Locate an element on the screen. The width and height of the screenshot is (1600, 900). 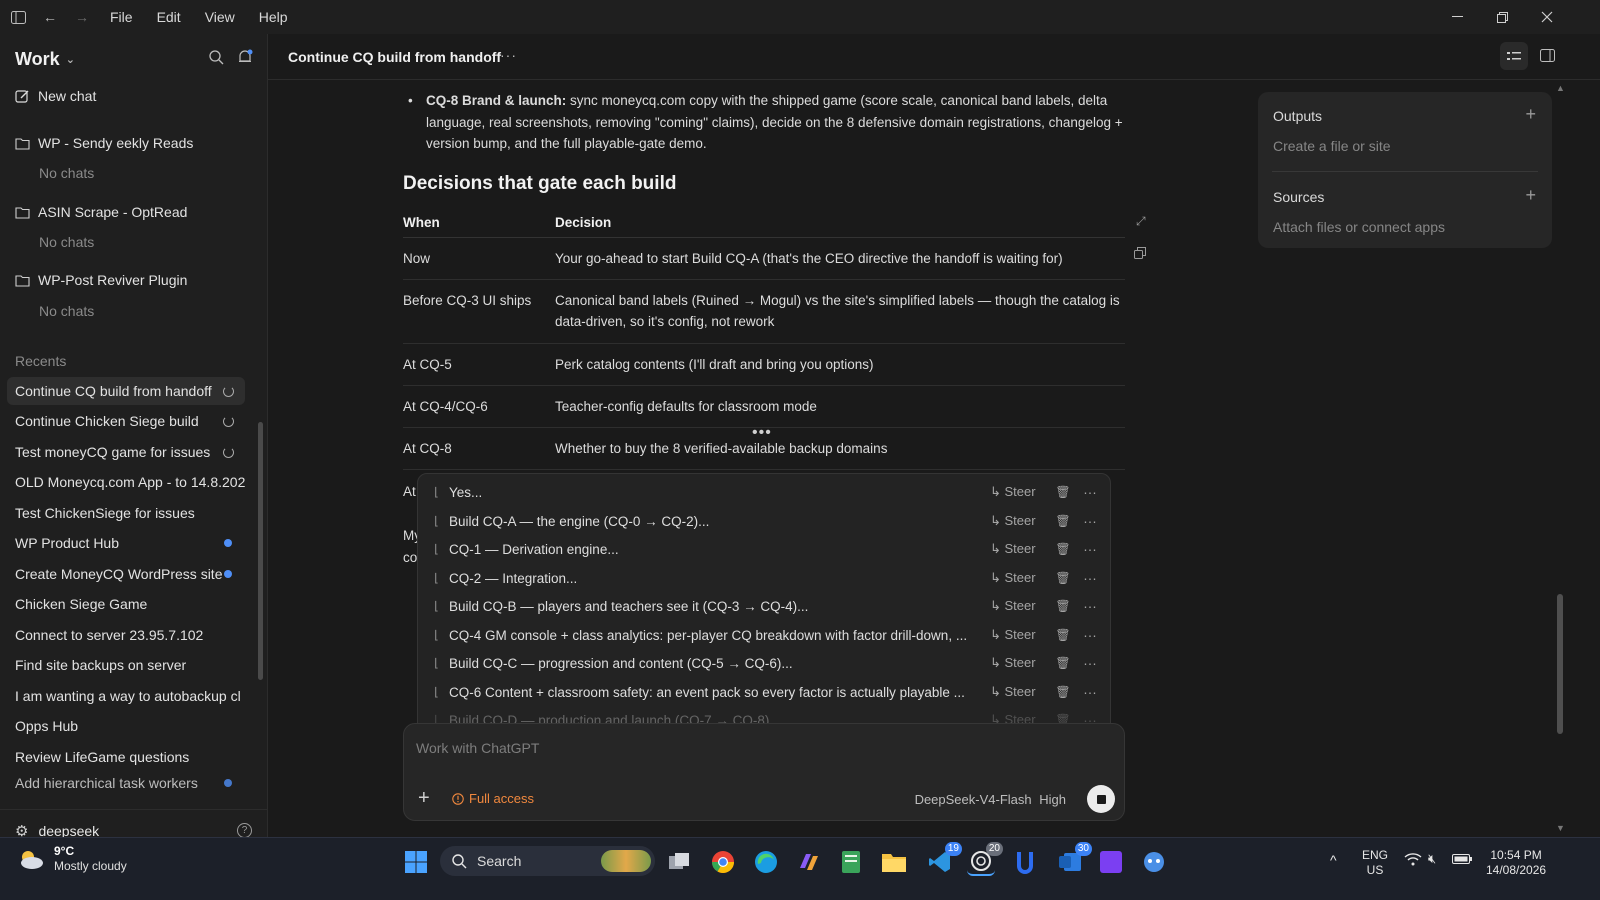
recent-chat-item: Review LifeGame questions is located at coordinates (126, 757).